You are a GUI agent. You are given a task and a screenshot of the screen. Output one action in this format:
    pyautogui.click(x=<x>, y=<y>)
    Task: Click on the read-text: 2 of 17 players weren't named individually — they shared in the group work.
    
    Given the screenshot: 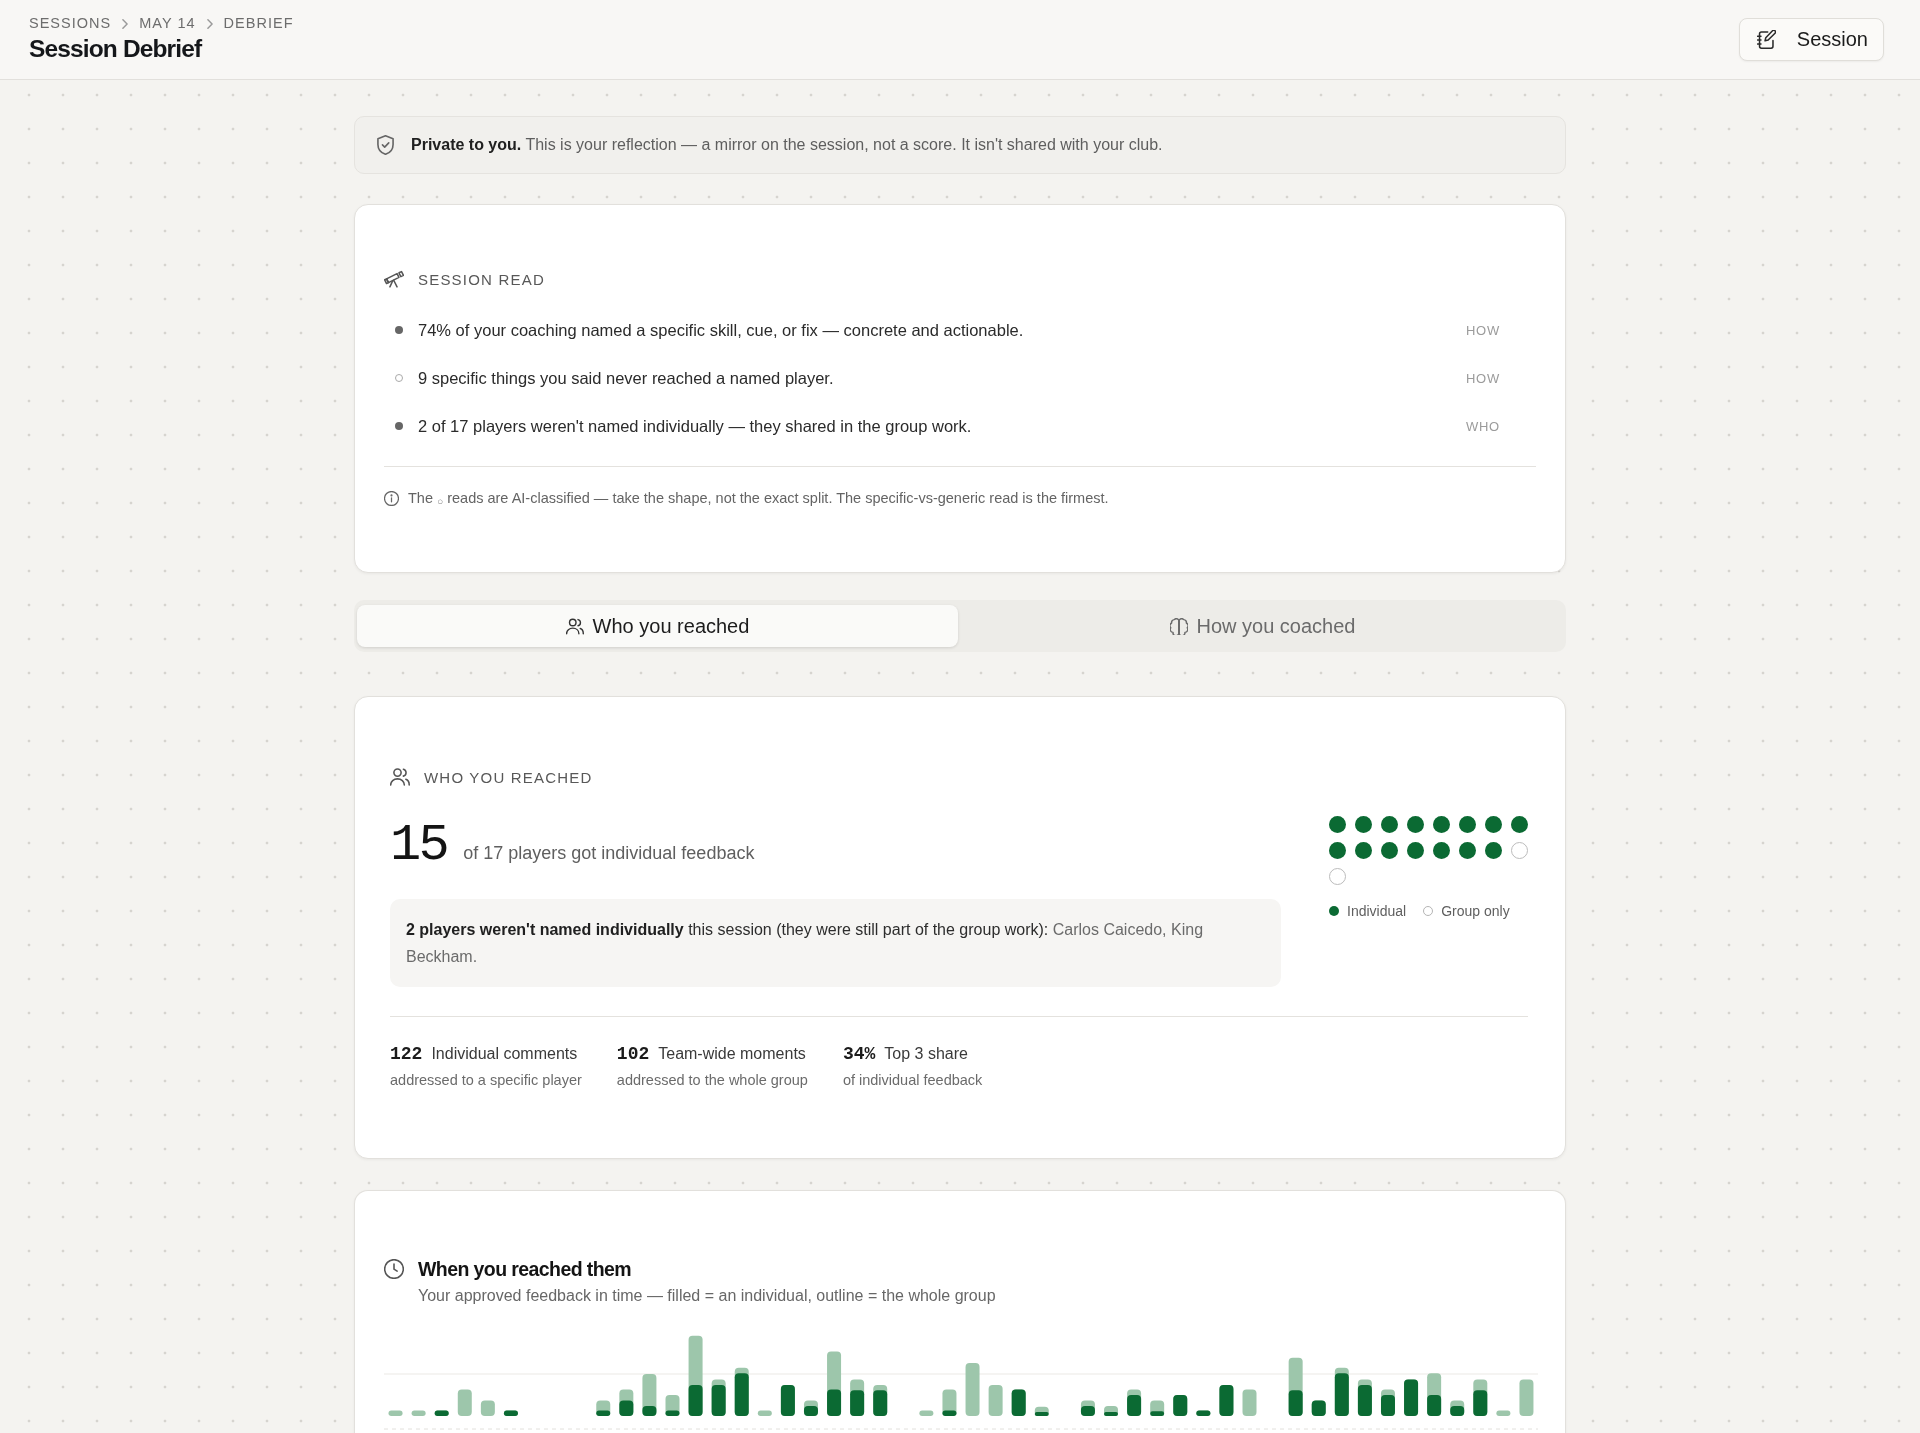 What is the action you would take?
    pyautogui.click(x=695, y=426)
    